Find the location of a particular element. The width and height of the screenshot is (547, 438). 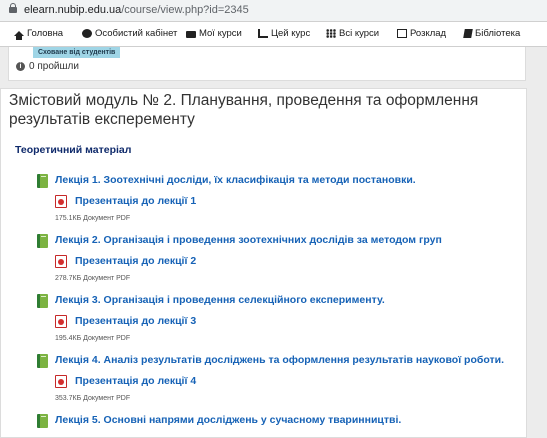

lock-icon is located at coordinates (13, 8).